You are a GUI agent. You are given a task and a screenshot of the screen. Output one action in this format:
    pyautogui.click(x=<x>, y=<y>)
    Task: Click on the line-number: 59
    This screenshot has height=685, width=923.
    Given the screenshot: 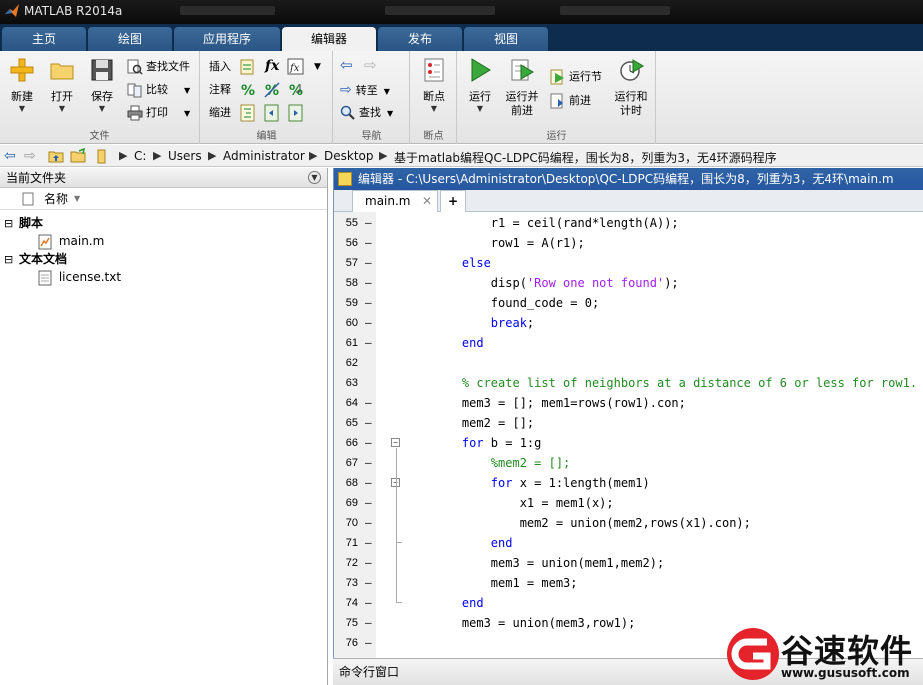 What is the action you would take?
    pyautogui.click(x=346, y=303)
    